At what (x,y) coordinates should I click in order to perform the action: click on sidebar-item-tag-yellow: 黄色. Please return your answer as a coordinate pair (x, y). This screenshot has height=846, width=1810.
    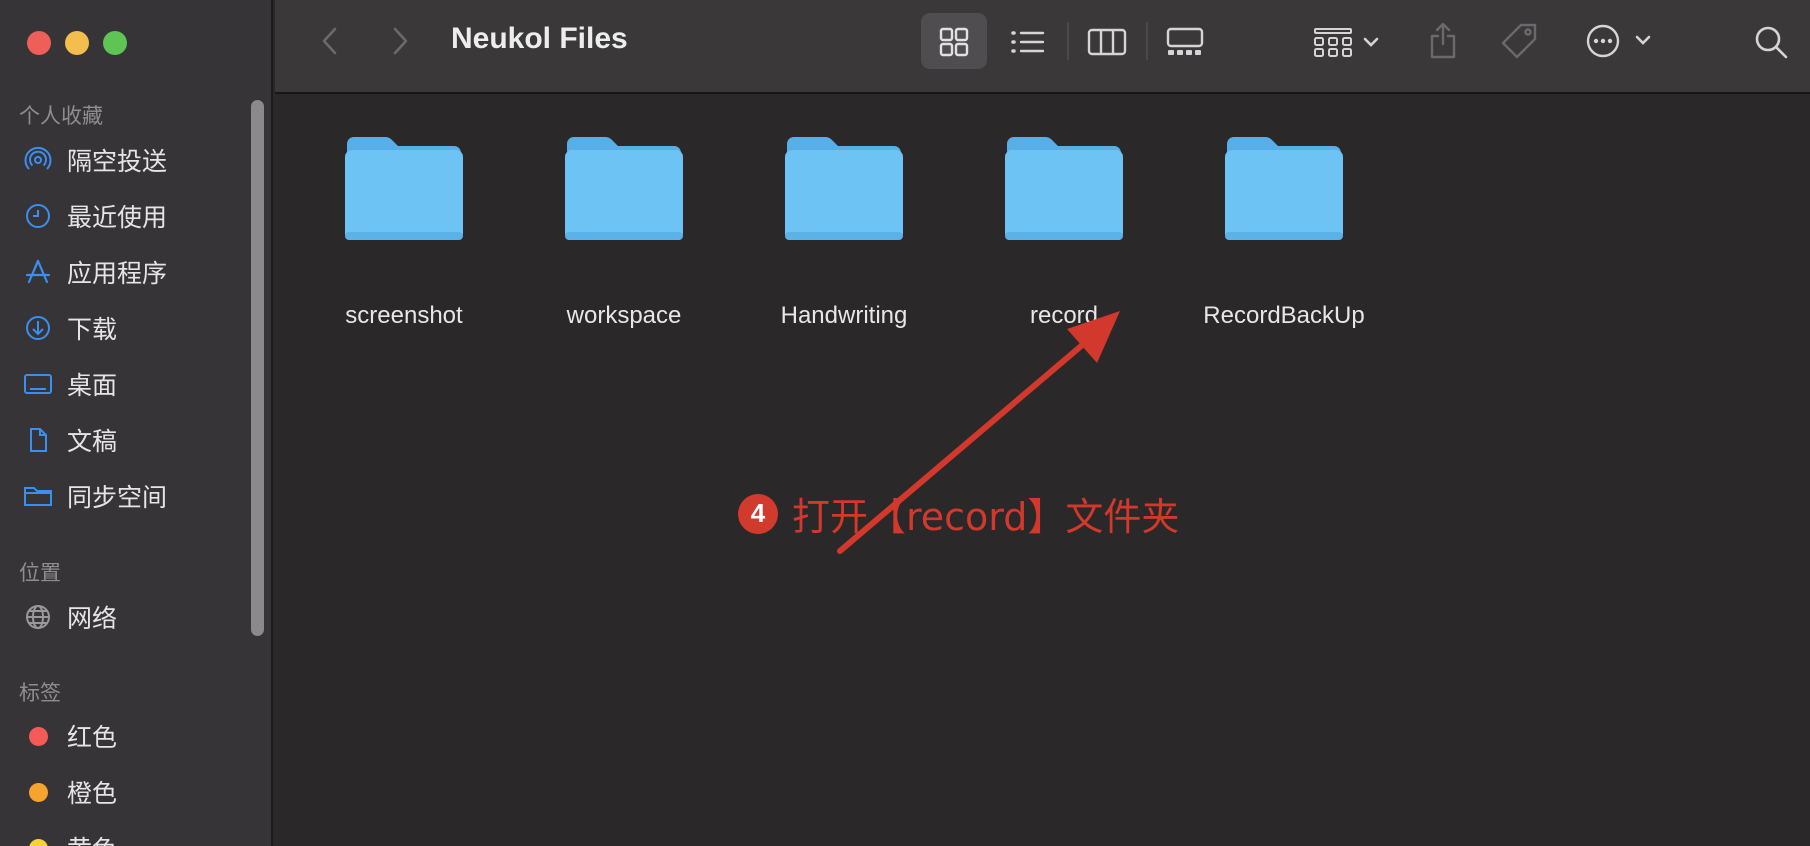
    Looking at the image, I should click on (125, 835).